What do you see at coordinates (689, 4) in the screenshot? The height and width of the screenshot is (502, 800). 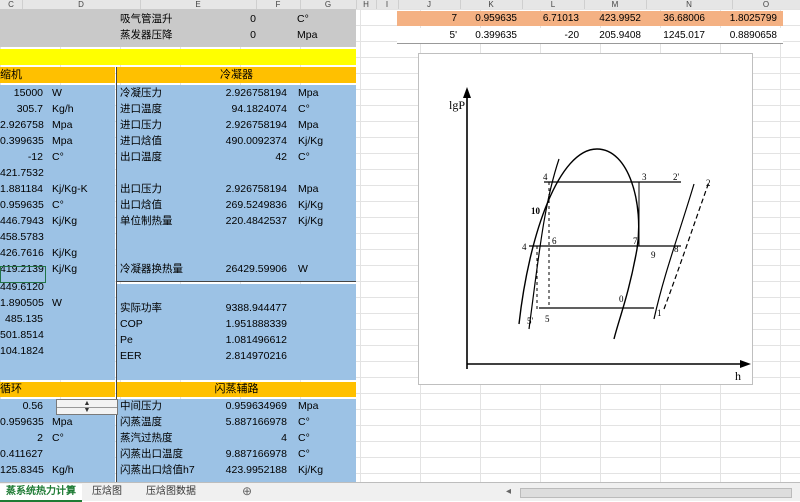 I see `col-header-n: N` at bounding box center [689, 4].